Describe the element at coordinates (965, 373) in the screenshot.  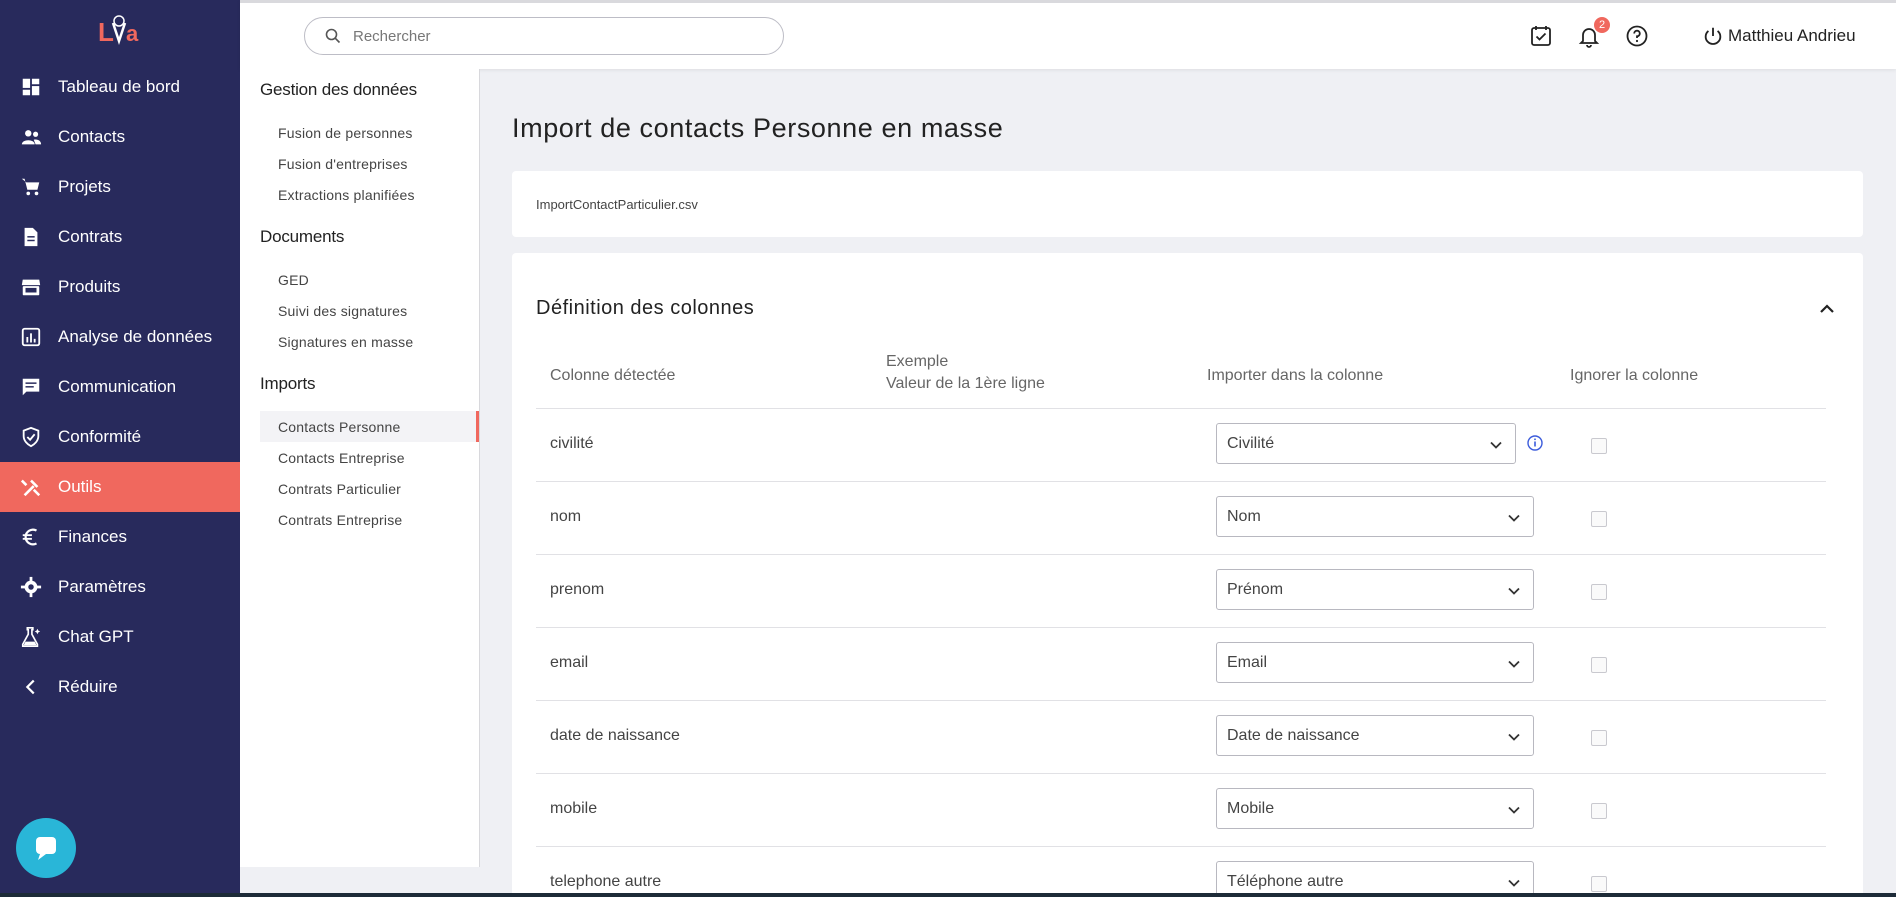
I see `header-example: Exemple Valeur de la 1ère ligne` at that location.